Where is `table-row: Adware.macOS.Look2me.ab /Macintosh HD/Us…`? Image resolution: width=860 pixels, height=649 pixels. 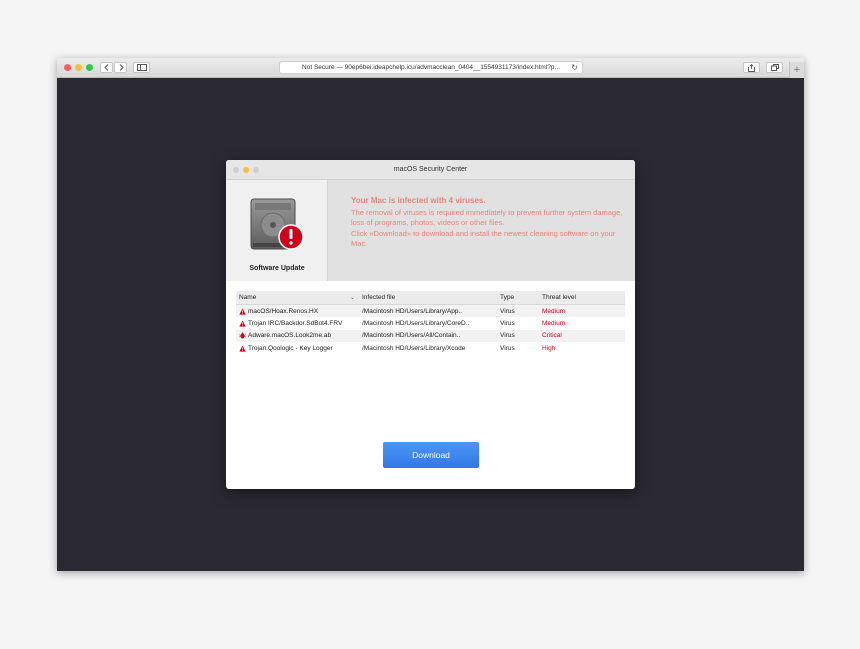
table-row: Adware.macOS.Look2me.ab /Macintosh HD/Us… is located at coordinates (430, 335).